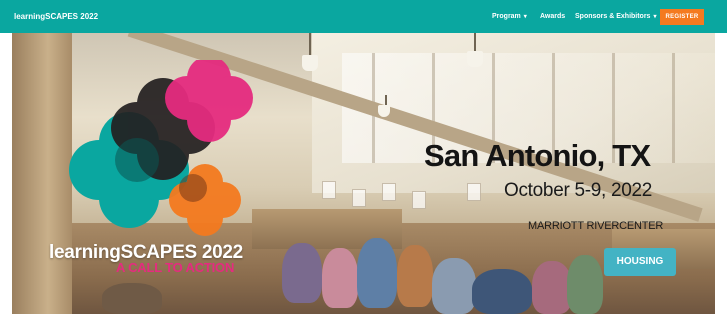 Image resolution: width=727 pixels, height=314 pixels. What do you see at coordinates (175, 267) in the screenshot?
I see `logo-tagline: A CALL TO ACTION` at bounding box center [175, 267].